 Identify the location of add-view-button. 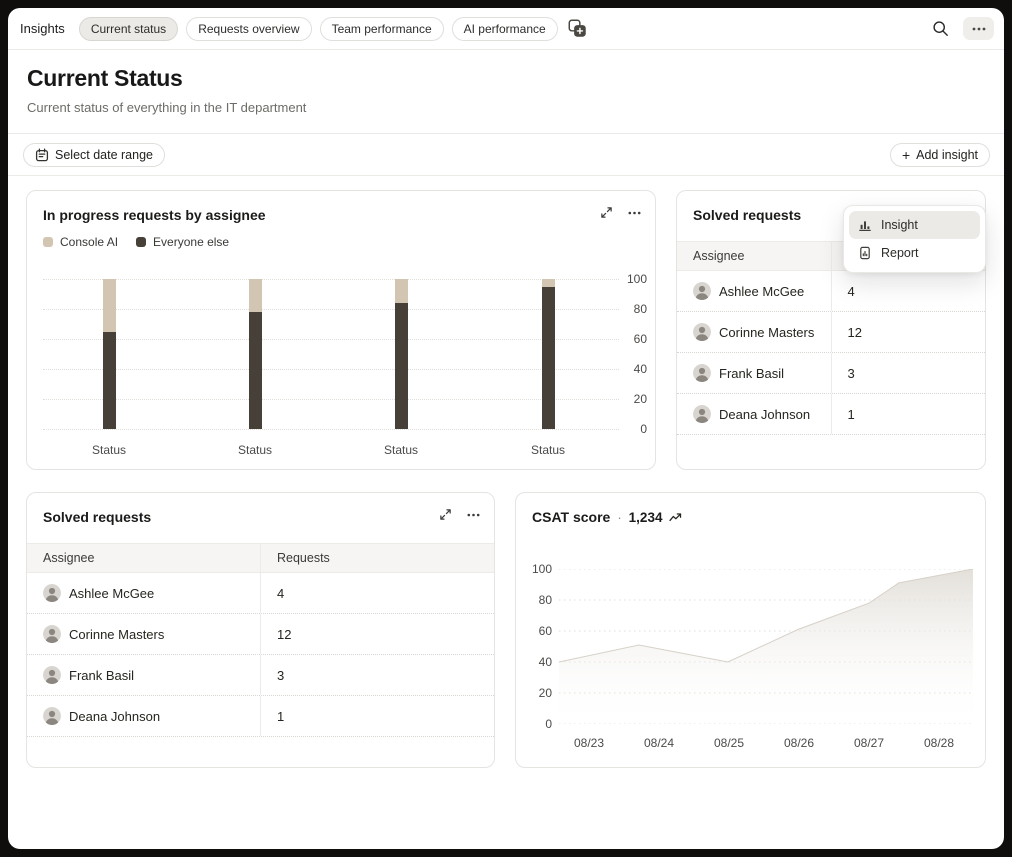
(577, 28).